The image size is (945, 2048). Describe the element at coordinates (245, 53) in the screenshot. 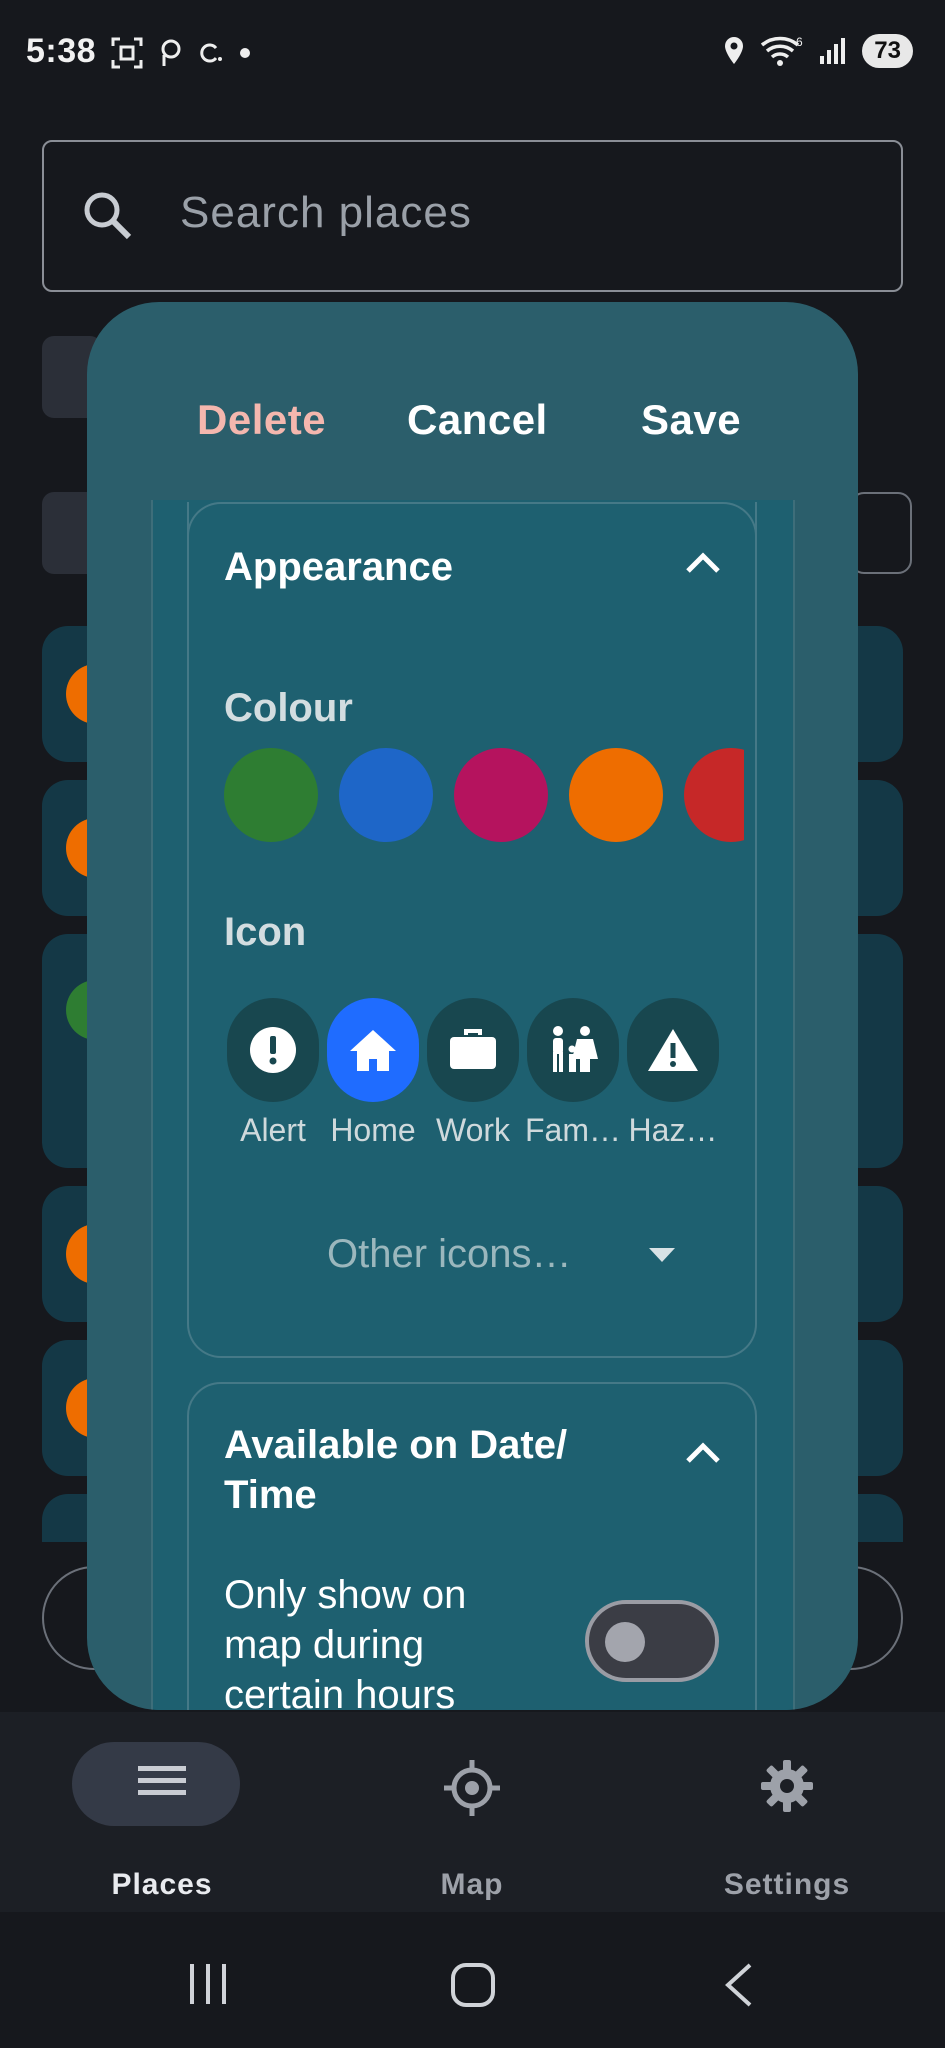

I see `dot-icon` at that location.